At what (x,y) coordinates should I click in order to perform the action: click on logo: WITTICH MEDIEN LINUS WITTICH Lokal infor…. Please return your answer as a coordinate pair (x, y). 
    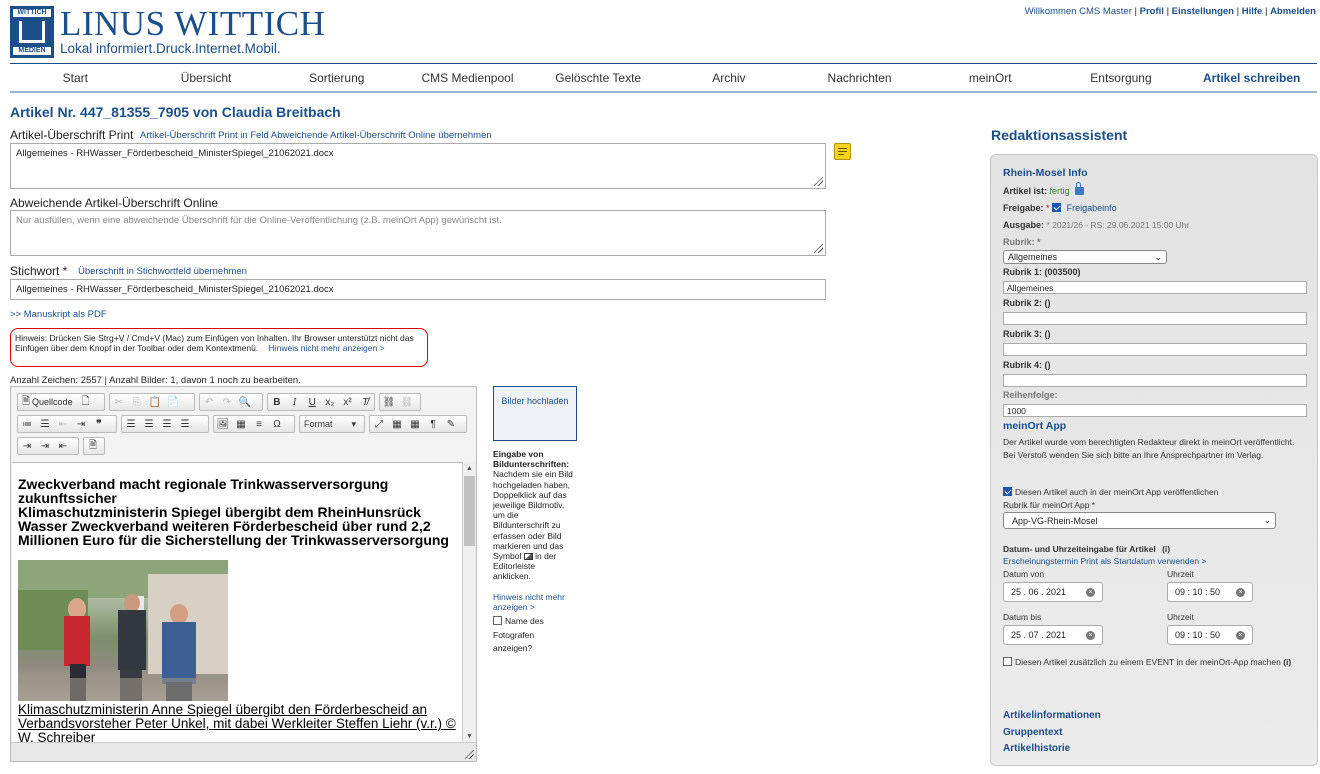
    Looking at the image, I should click on (170, 32).